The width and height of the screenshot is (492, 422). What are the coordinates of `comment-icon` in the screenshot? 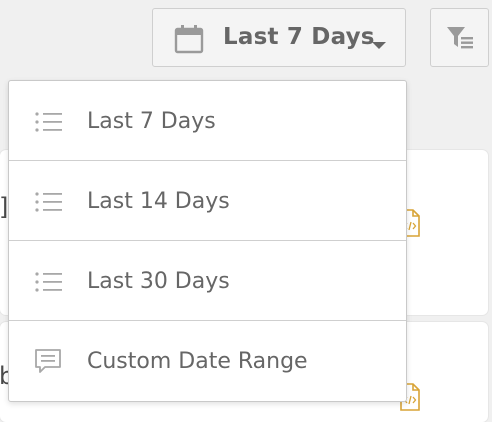 It's located at (48, 361).